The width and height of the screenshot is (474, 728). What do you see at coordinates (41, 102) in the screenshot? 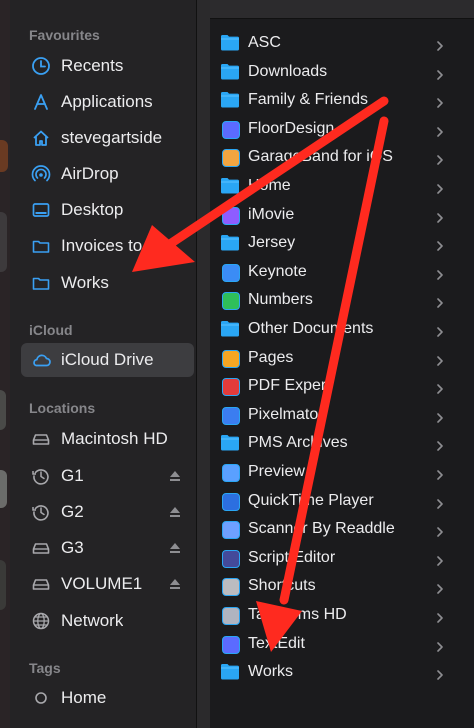
I see `applications-icon` at bounding box center [41, 102].